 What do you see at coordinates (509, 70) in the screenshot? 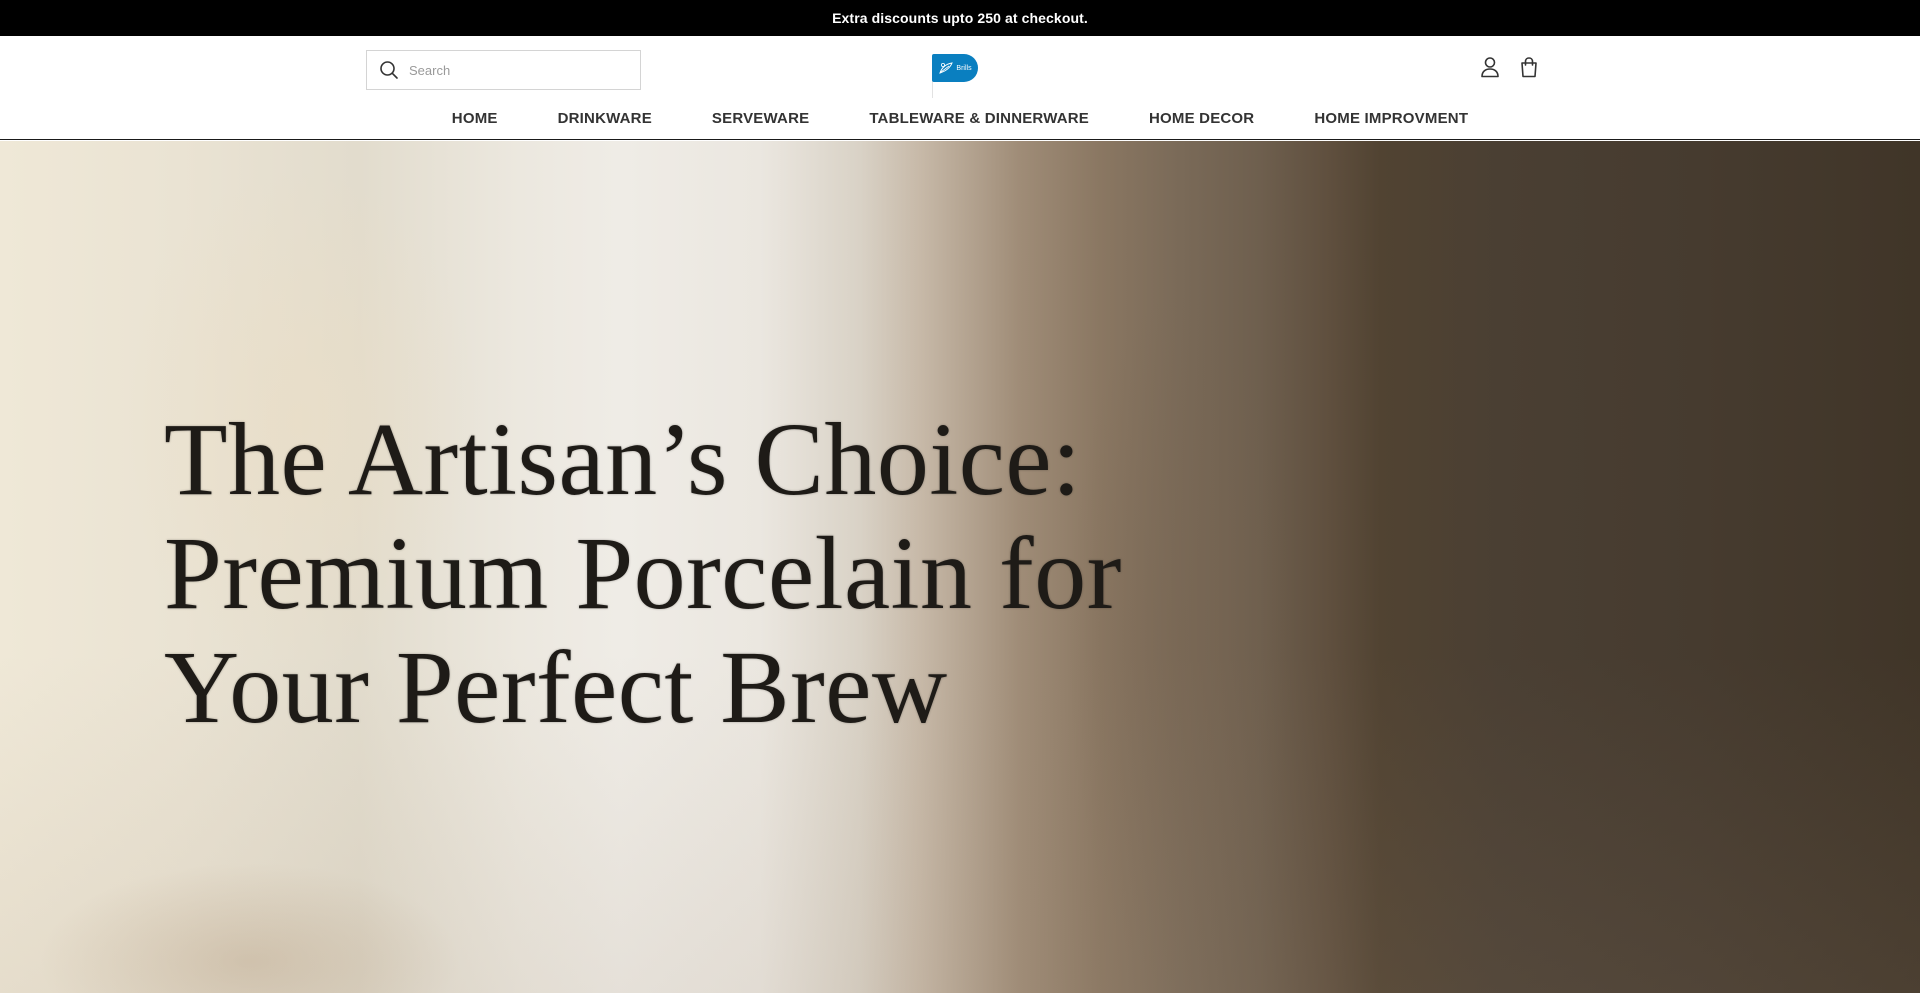
I see `search-input` at bounding box center [509, 70].